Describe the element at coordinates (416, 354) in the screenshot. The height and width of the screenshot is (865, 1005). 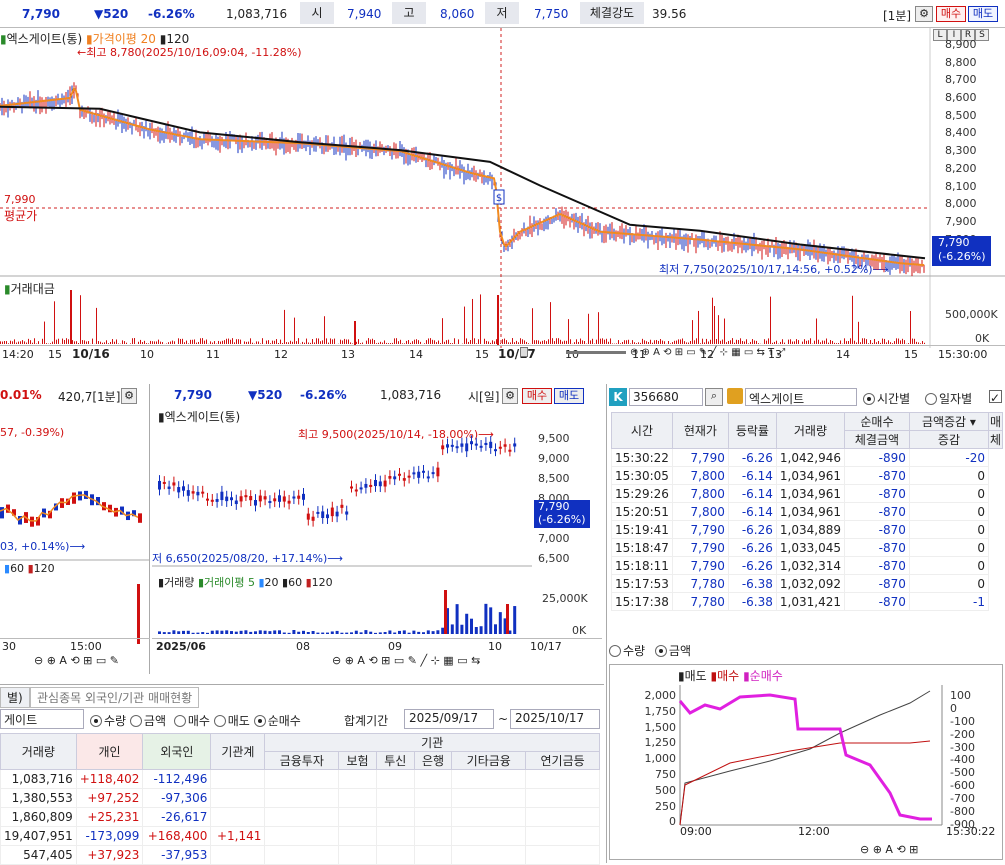
I see `x-tick: 14` at that location.